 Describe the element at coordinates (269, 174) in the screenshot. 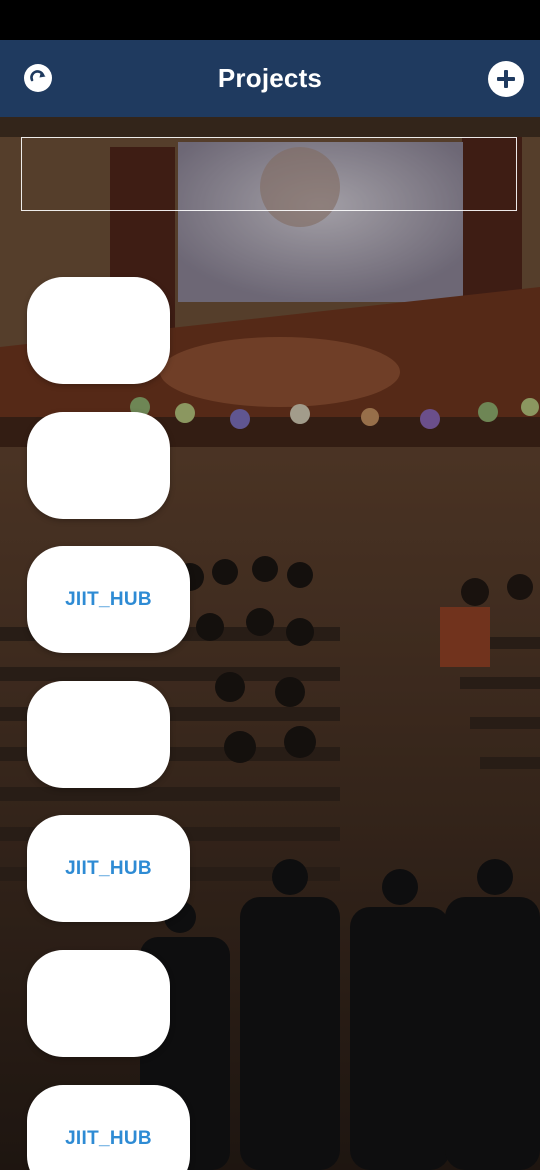

I see `search-input` at that location.